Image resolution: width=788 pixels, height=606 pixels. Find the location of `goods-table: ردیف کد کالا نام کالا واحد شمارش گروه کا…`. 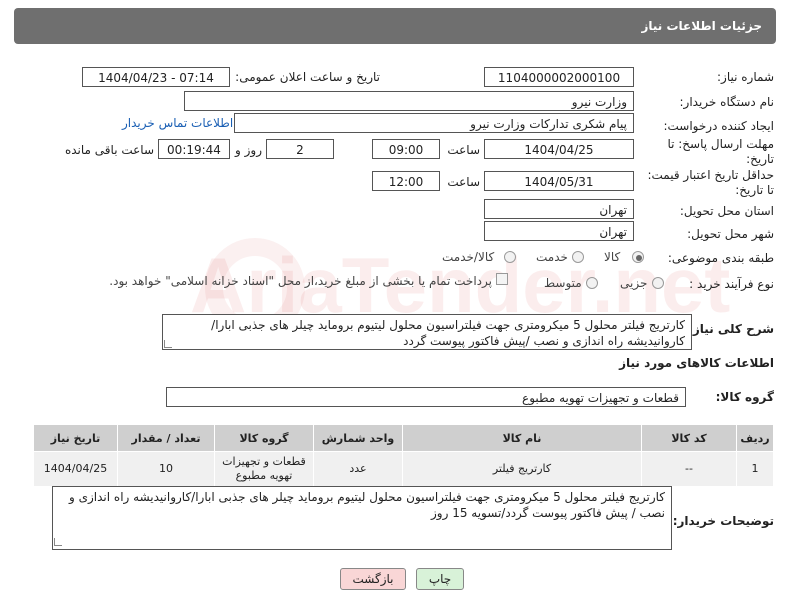

goods-table: ردیف کد کالا نام کالا واحد شمارش گروه کا… is located at coordinates (403, 455).